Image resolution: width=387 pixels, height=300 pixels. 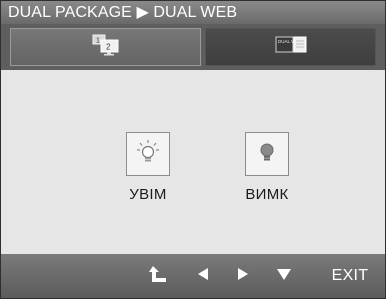 I want to click on tab-dual-web: DUAL WEB, so click(x=290, y=47).